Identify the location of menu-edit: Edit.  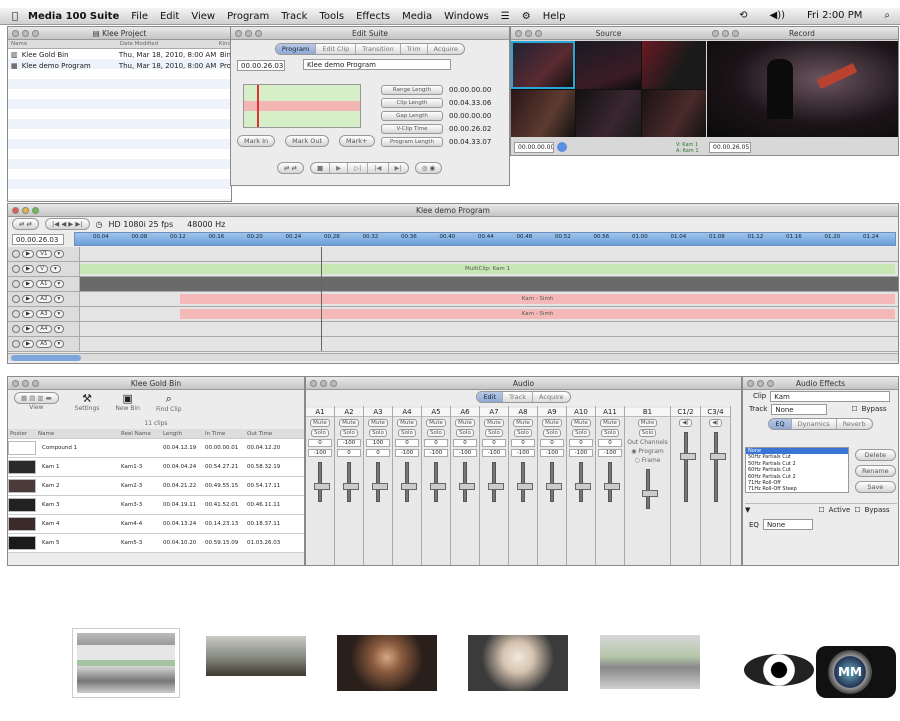
(169, 16).